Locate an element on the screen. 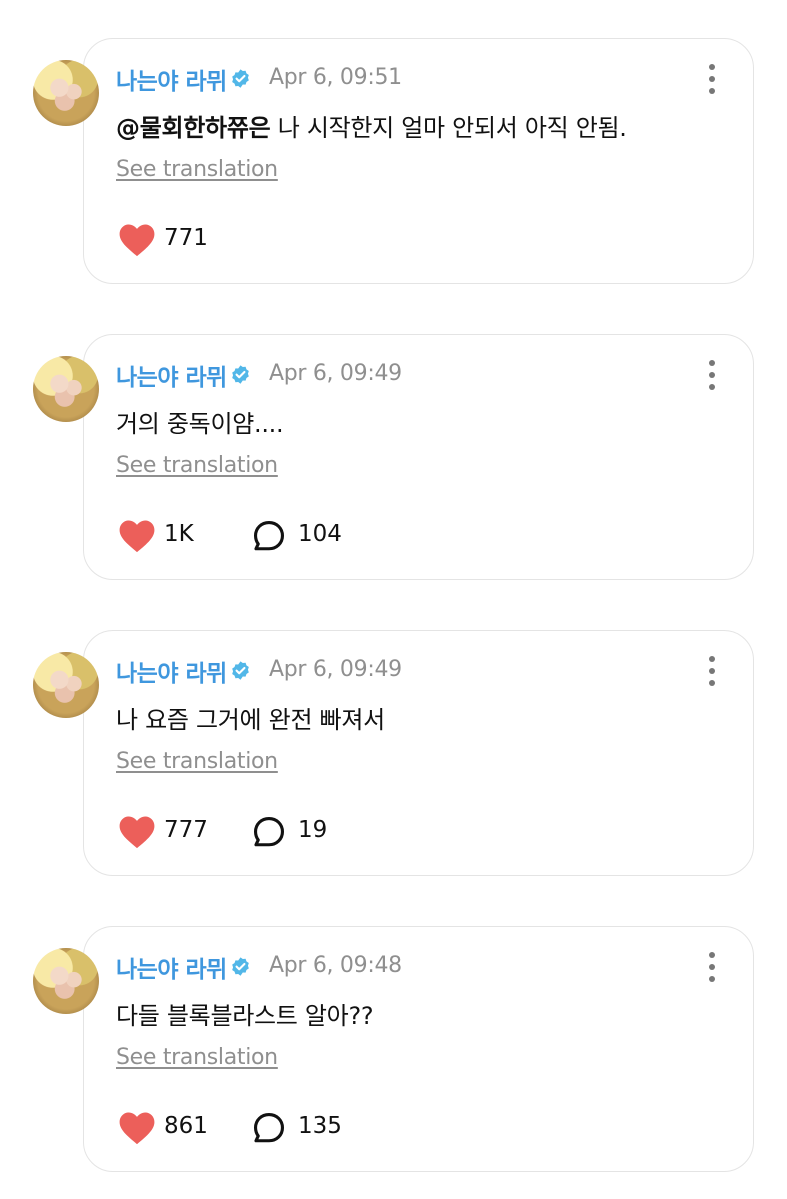  comment-date: Apr 6, 09:48 is located at coordinates (335, 965).